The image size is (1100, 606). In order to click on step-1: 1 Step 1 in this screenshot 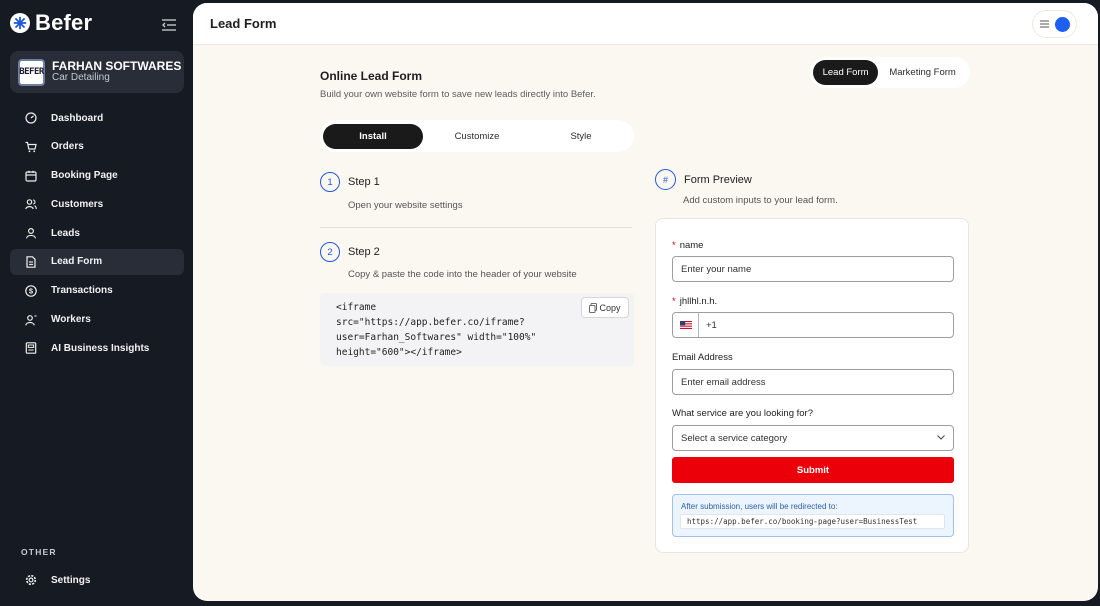, I will do `click(350, 182)`.